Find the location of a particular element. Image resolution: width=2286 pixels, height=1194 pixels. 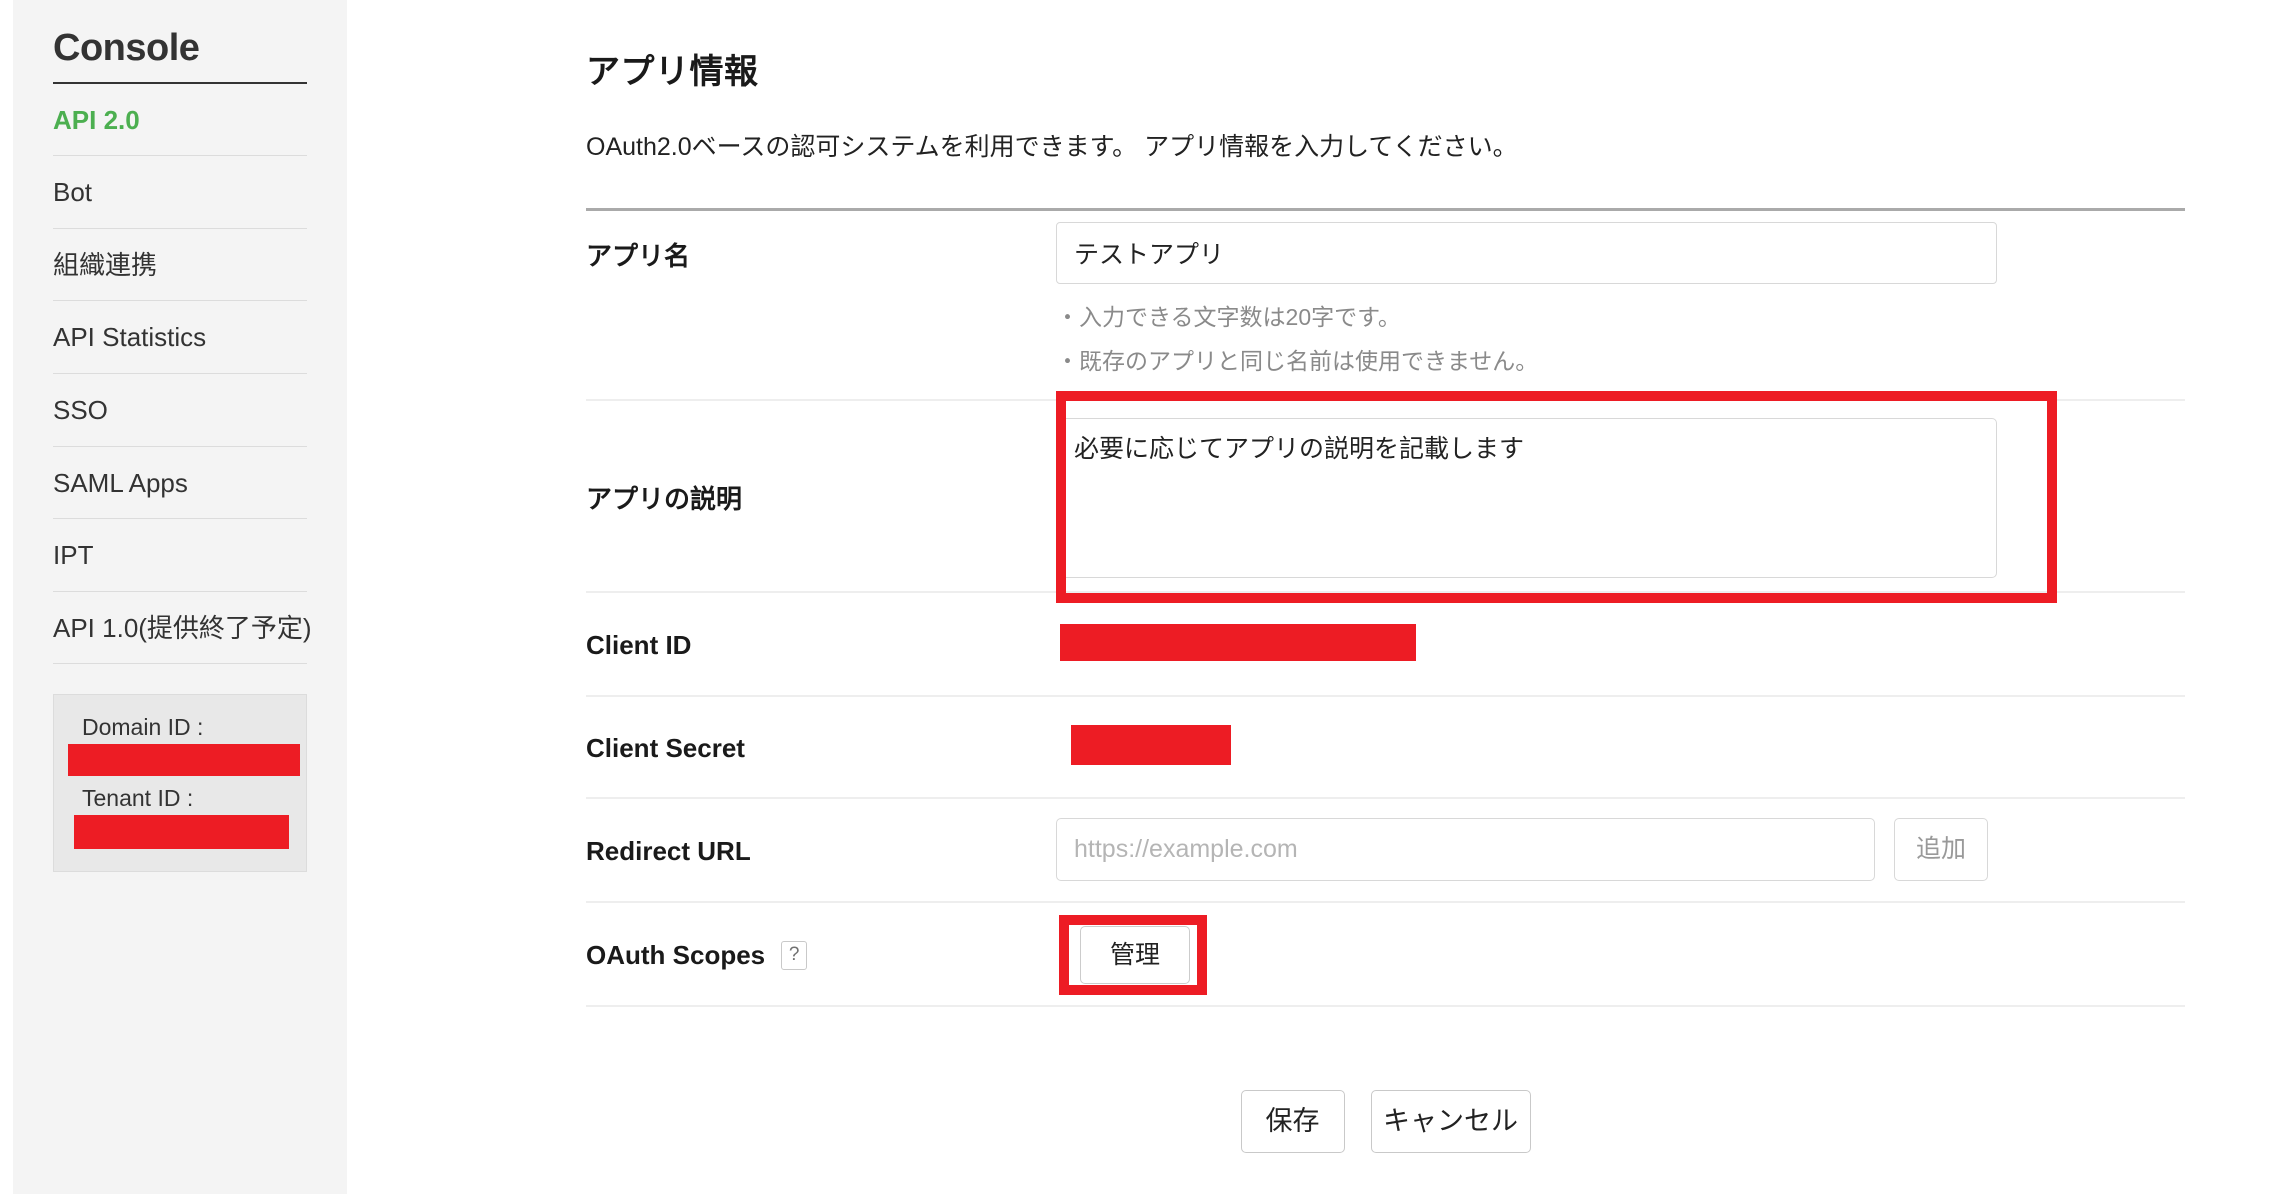

form-row-redirect-url: Redirect URL 追加 is located at coordinates (1385, 851).